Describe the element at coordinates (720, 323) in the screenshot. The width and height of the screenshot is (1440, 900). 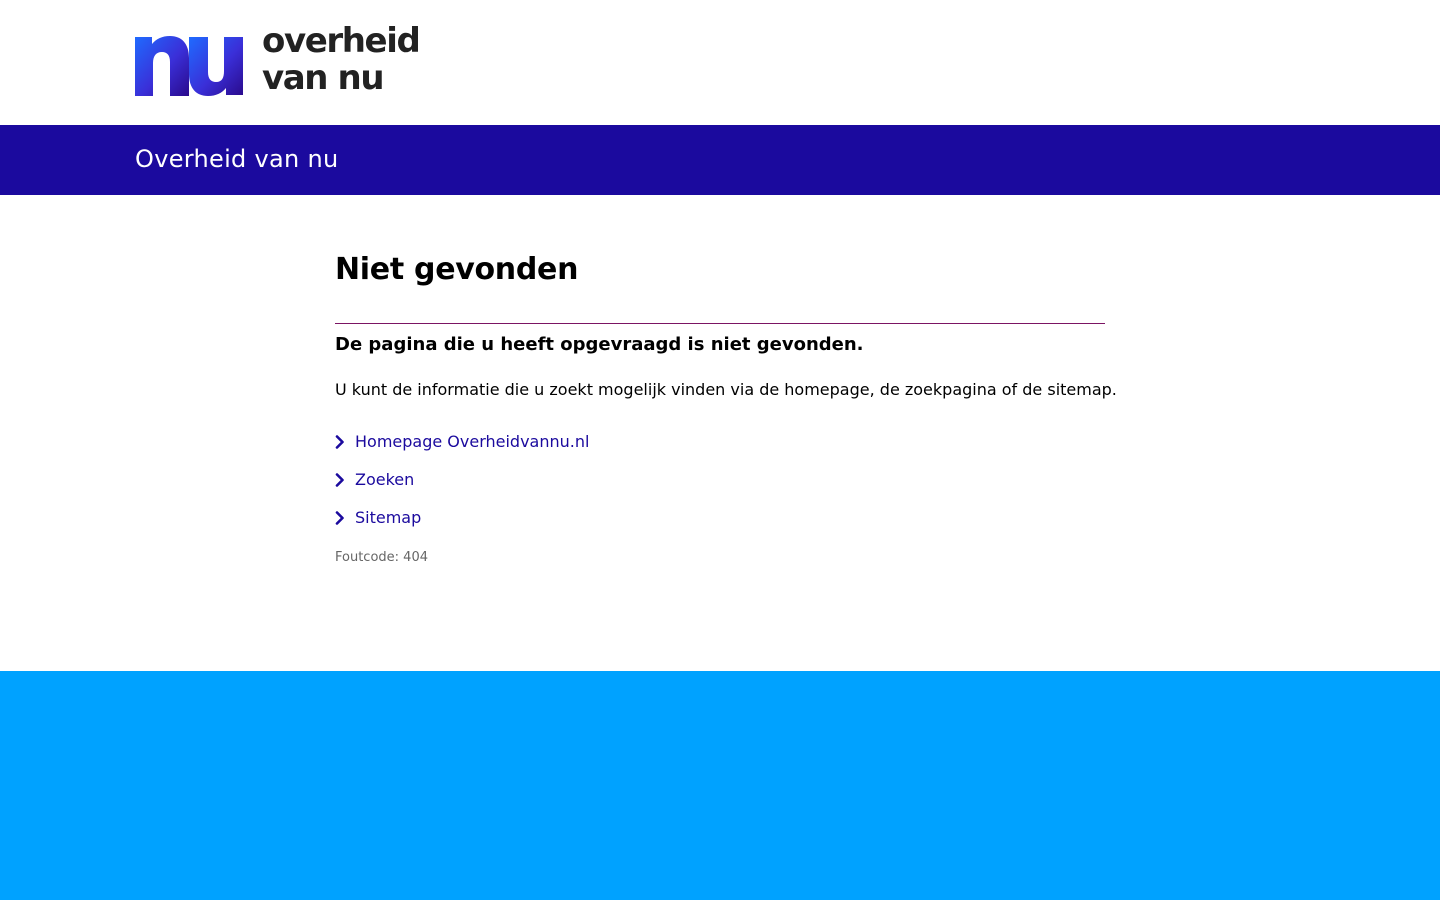
I see `divider` at that location.